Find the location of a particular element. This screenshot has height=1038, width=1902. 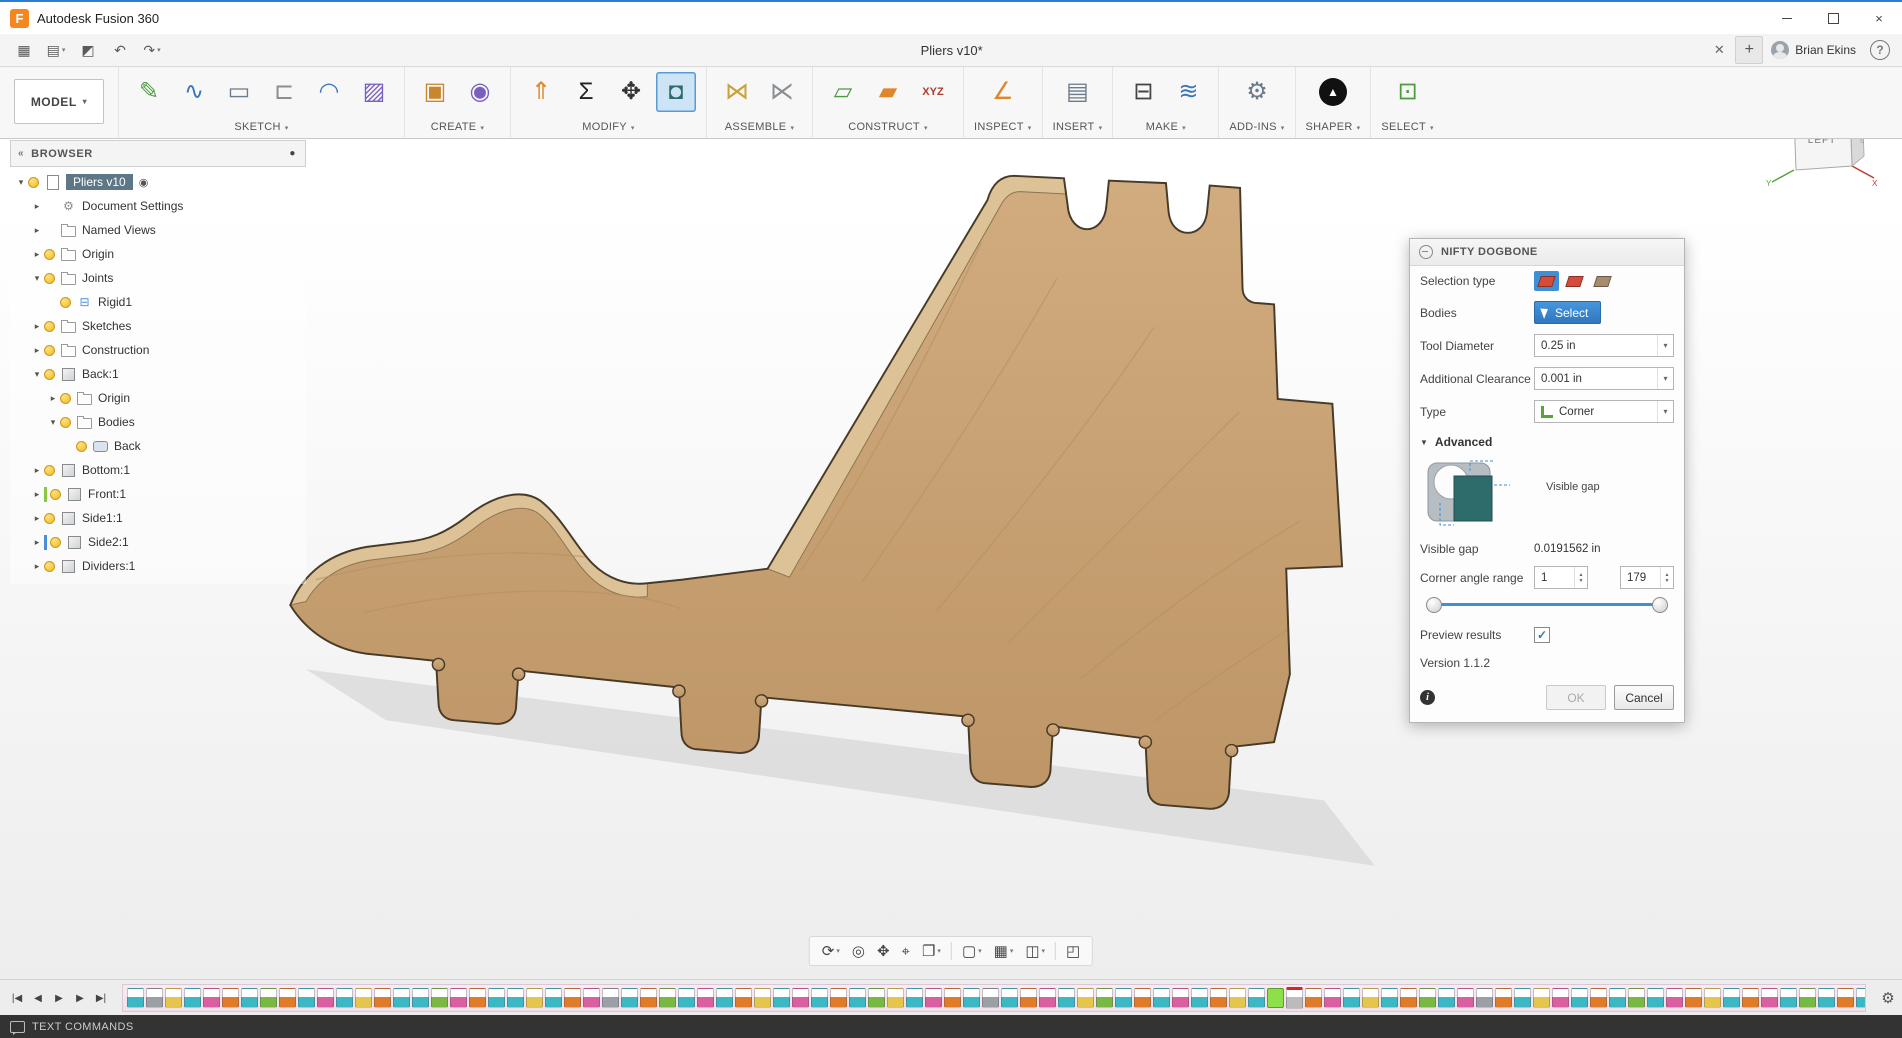

construction-axis-icon: XYZ is located at coordinates (933, 92).